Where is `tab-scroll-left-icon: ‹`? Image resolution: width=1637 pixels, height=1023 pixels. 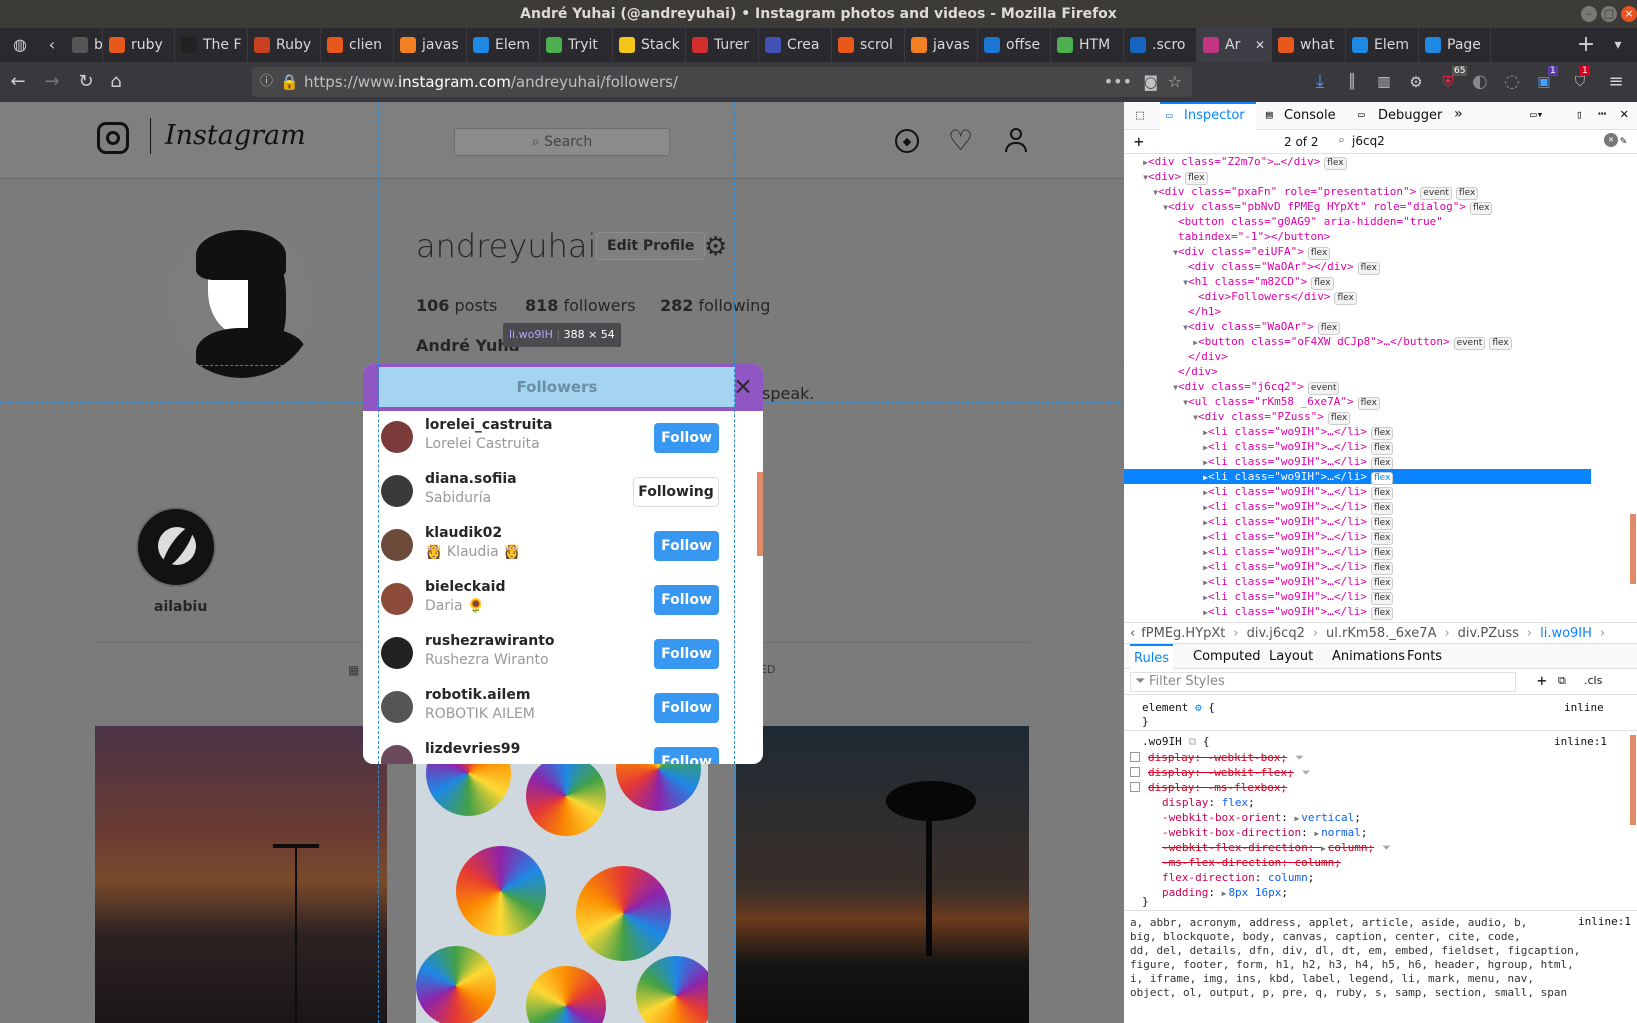 tab-scroll-left-icon: ‹ is located at coordinates (52, 45).